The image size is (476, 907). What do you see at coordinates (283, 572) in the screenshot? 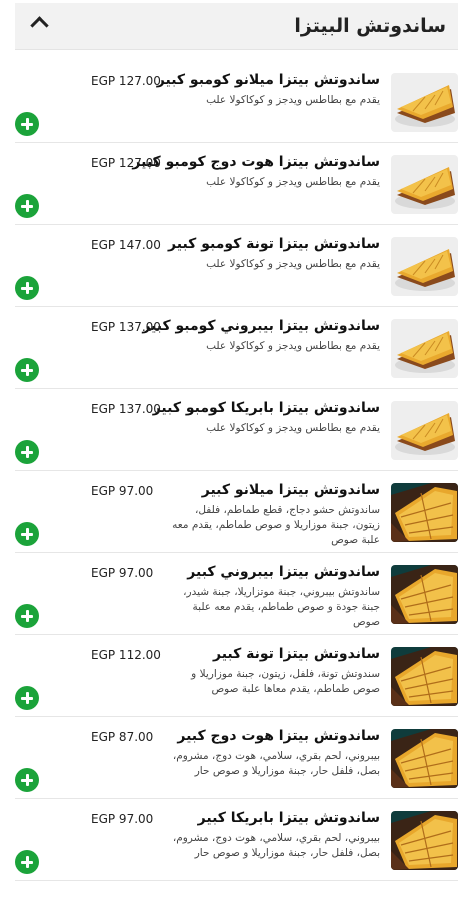
I see `item-name: ساندوتش بيتزا بيبروني كبير` at bounding box center [283, 572].